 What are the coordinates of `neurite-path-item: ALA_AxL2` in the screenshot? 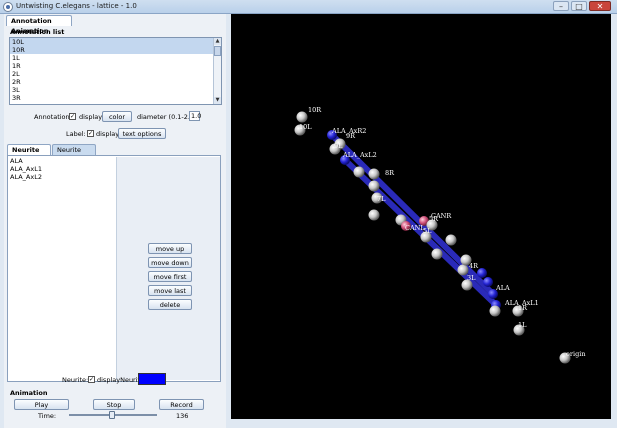 It's located at (62, 177).